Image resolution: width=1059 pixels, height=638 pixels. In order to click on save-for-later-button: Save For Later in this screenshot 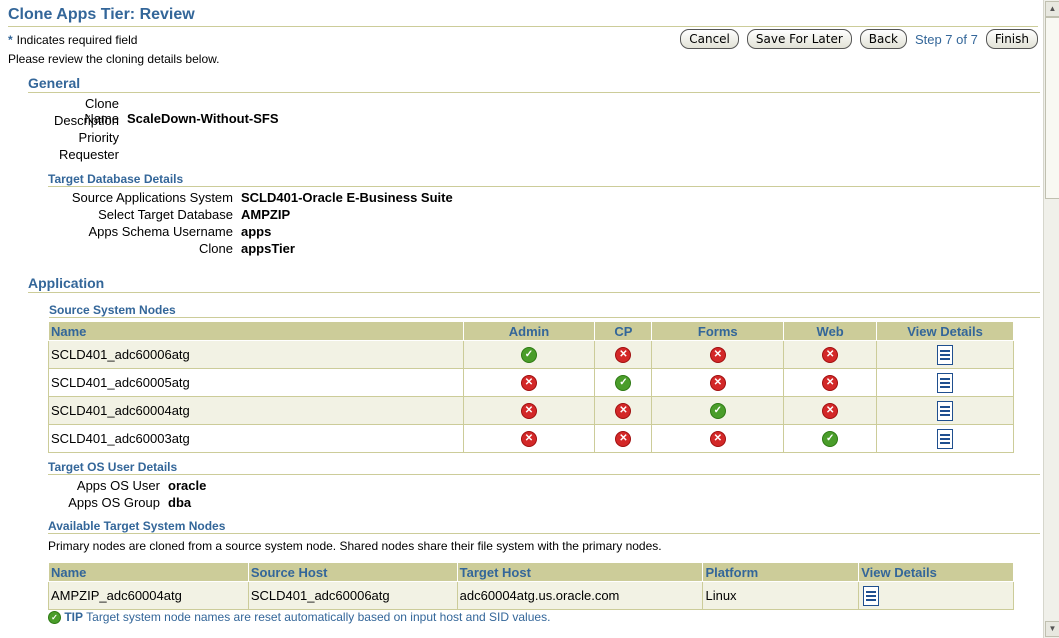, I will do `click(799, 39)`.